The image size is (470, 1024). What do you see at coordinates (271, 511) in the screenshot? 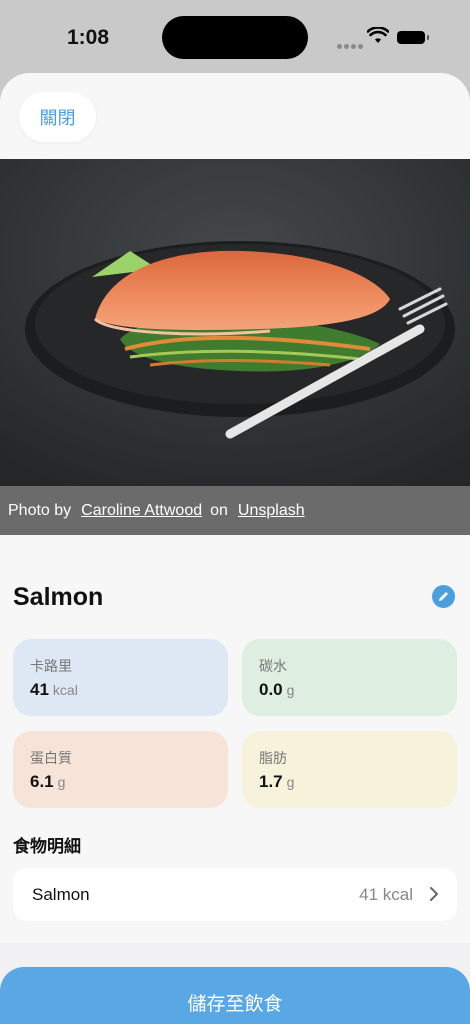
I see `credit-source-link: Unsplash` at bounding box center [271, 511].